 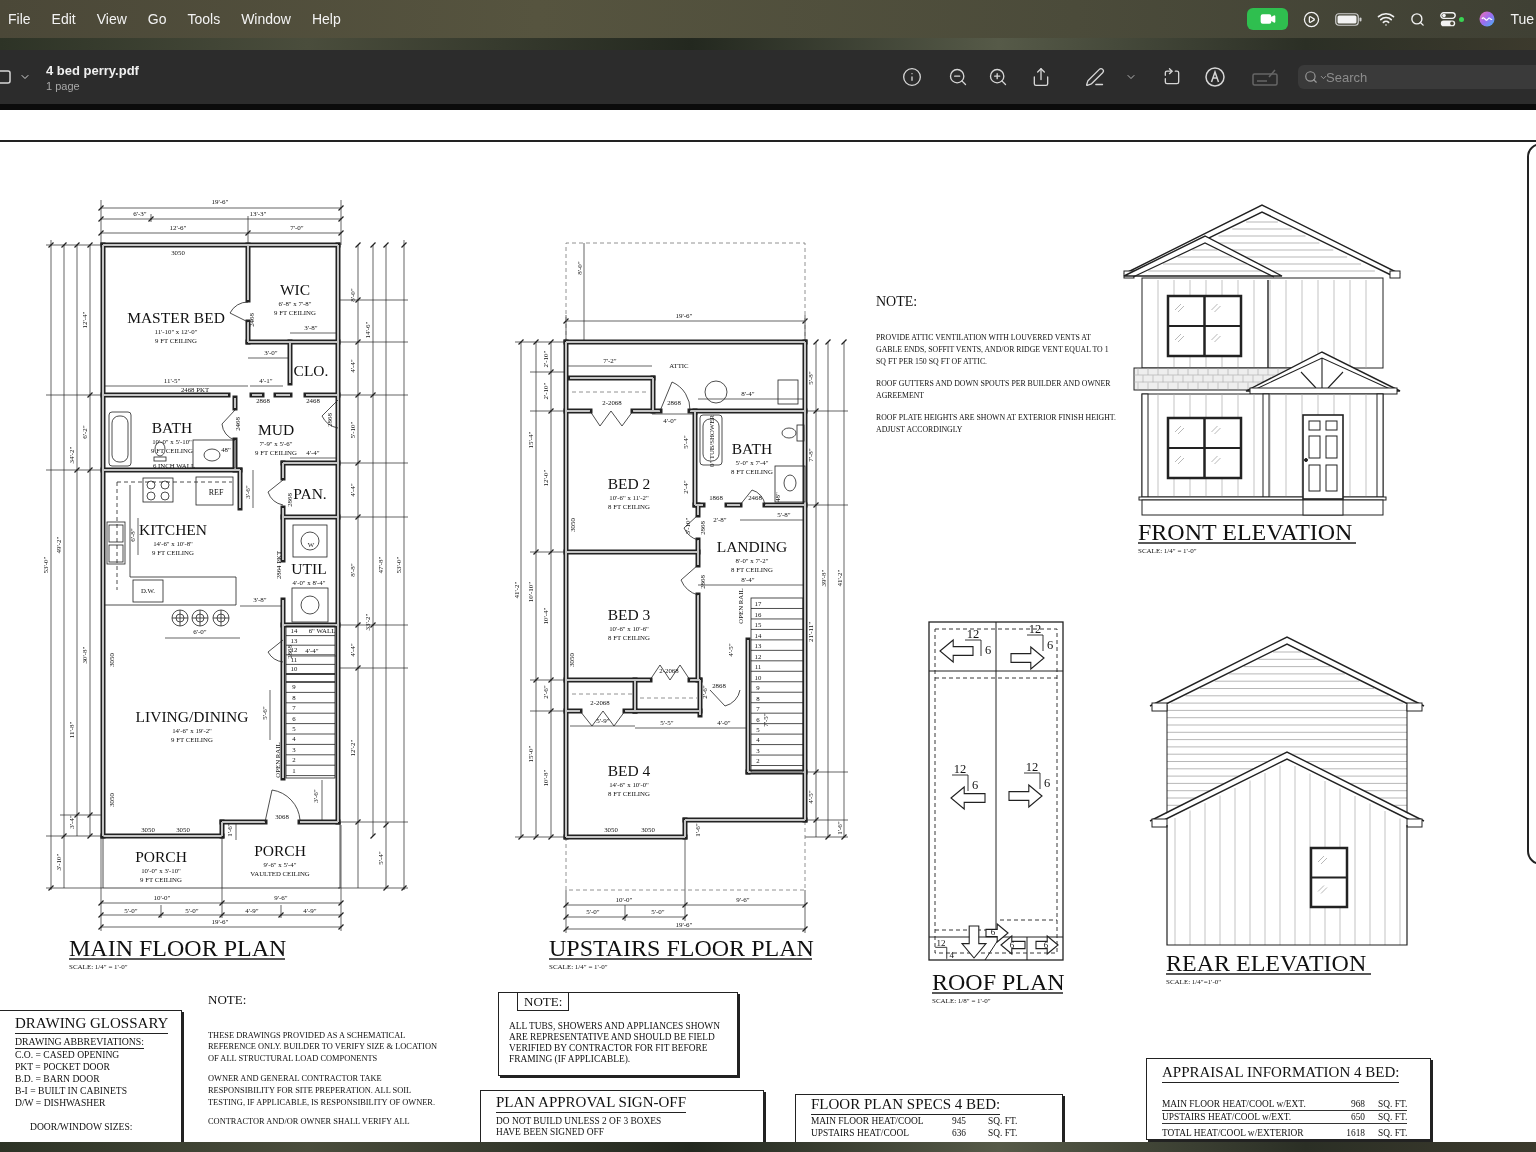 I want to click on spec-value: 636, so click(x=958, y=1133).